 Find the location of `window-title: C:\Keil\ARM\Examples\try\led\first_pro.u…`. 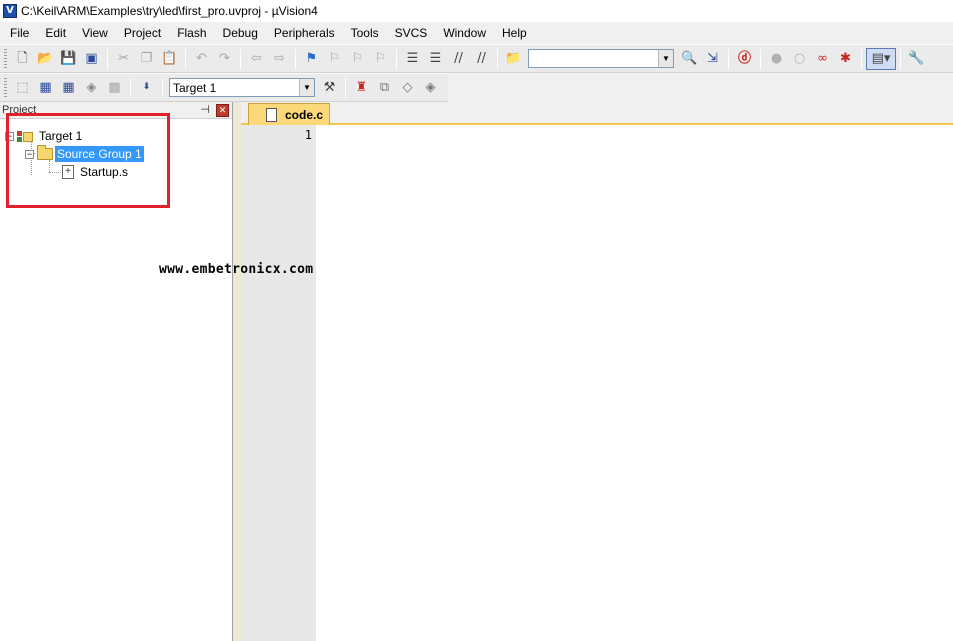

window-title: C:\Keil\ARM\Examples\try\led\first_pro.u… is located at coordinates (169, 11).